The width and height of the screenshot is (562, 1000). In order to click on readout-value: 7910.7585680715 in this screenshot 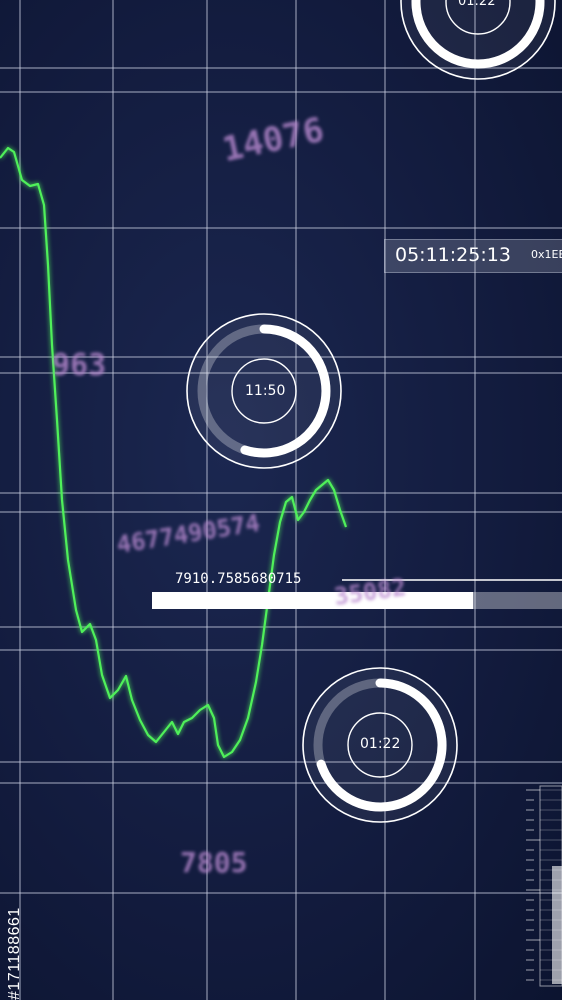, I will do `click(238, 579)`.